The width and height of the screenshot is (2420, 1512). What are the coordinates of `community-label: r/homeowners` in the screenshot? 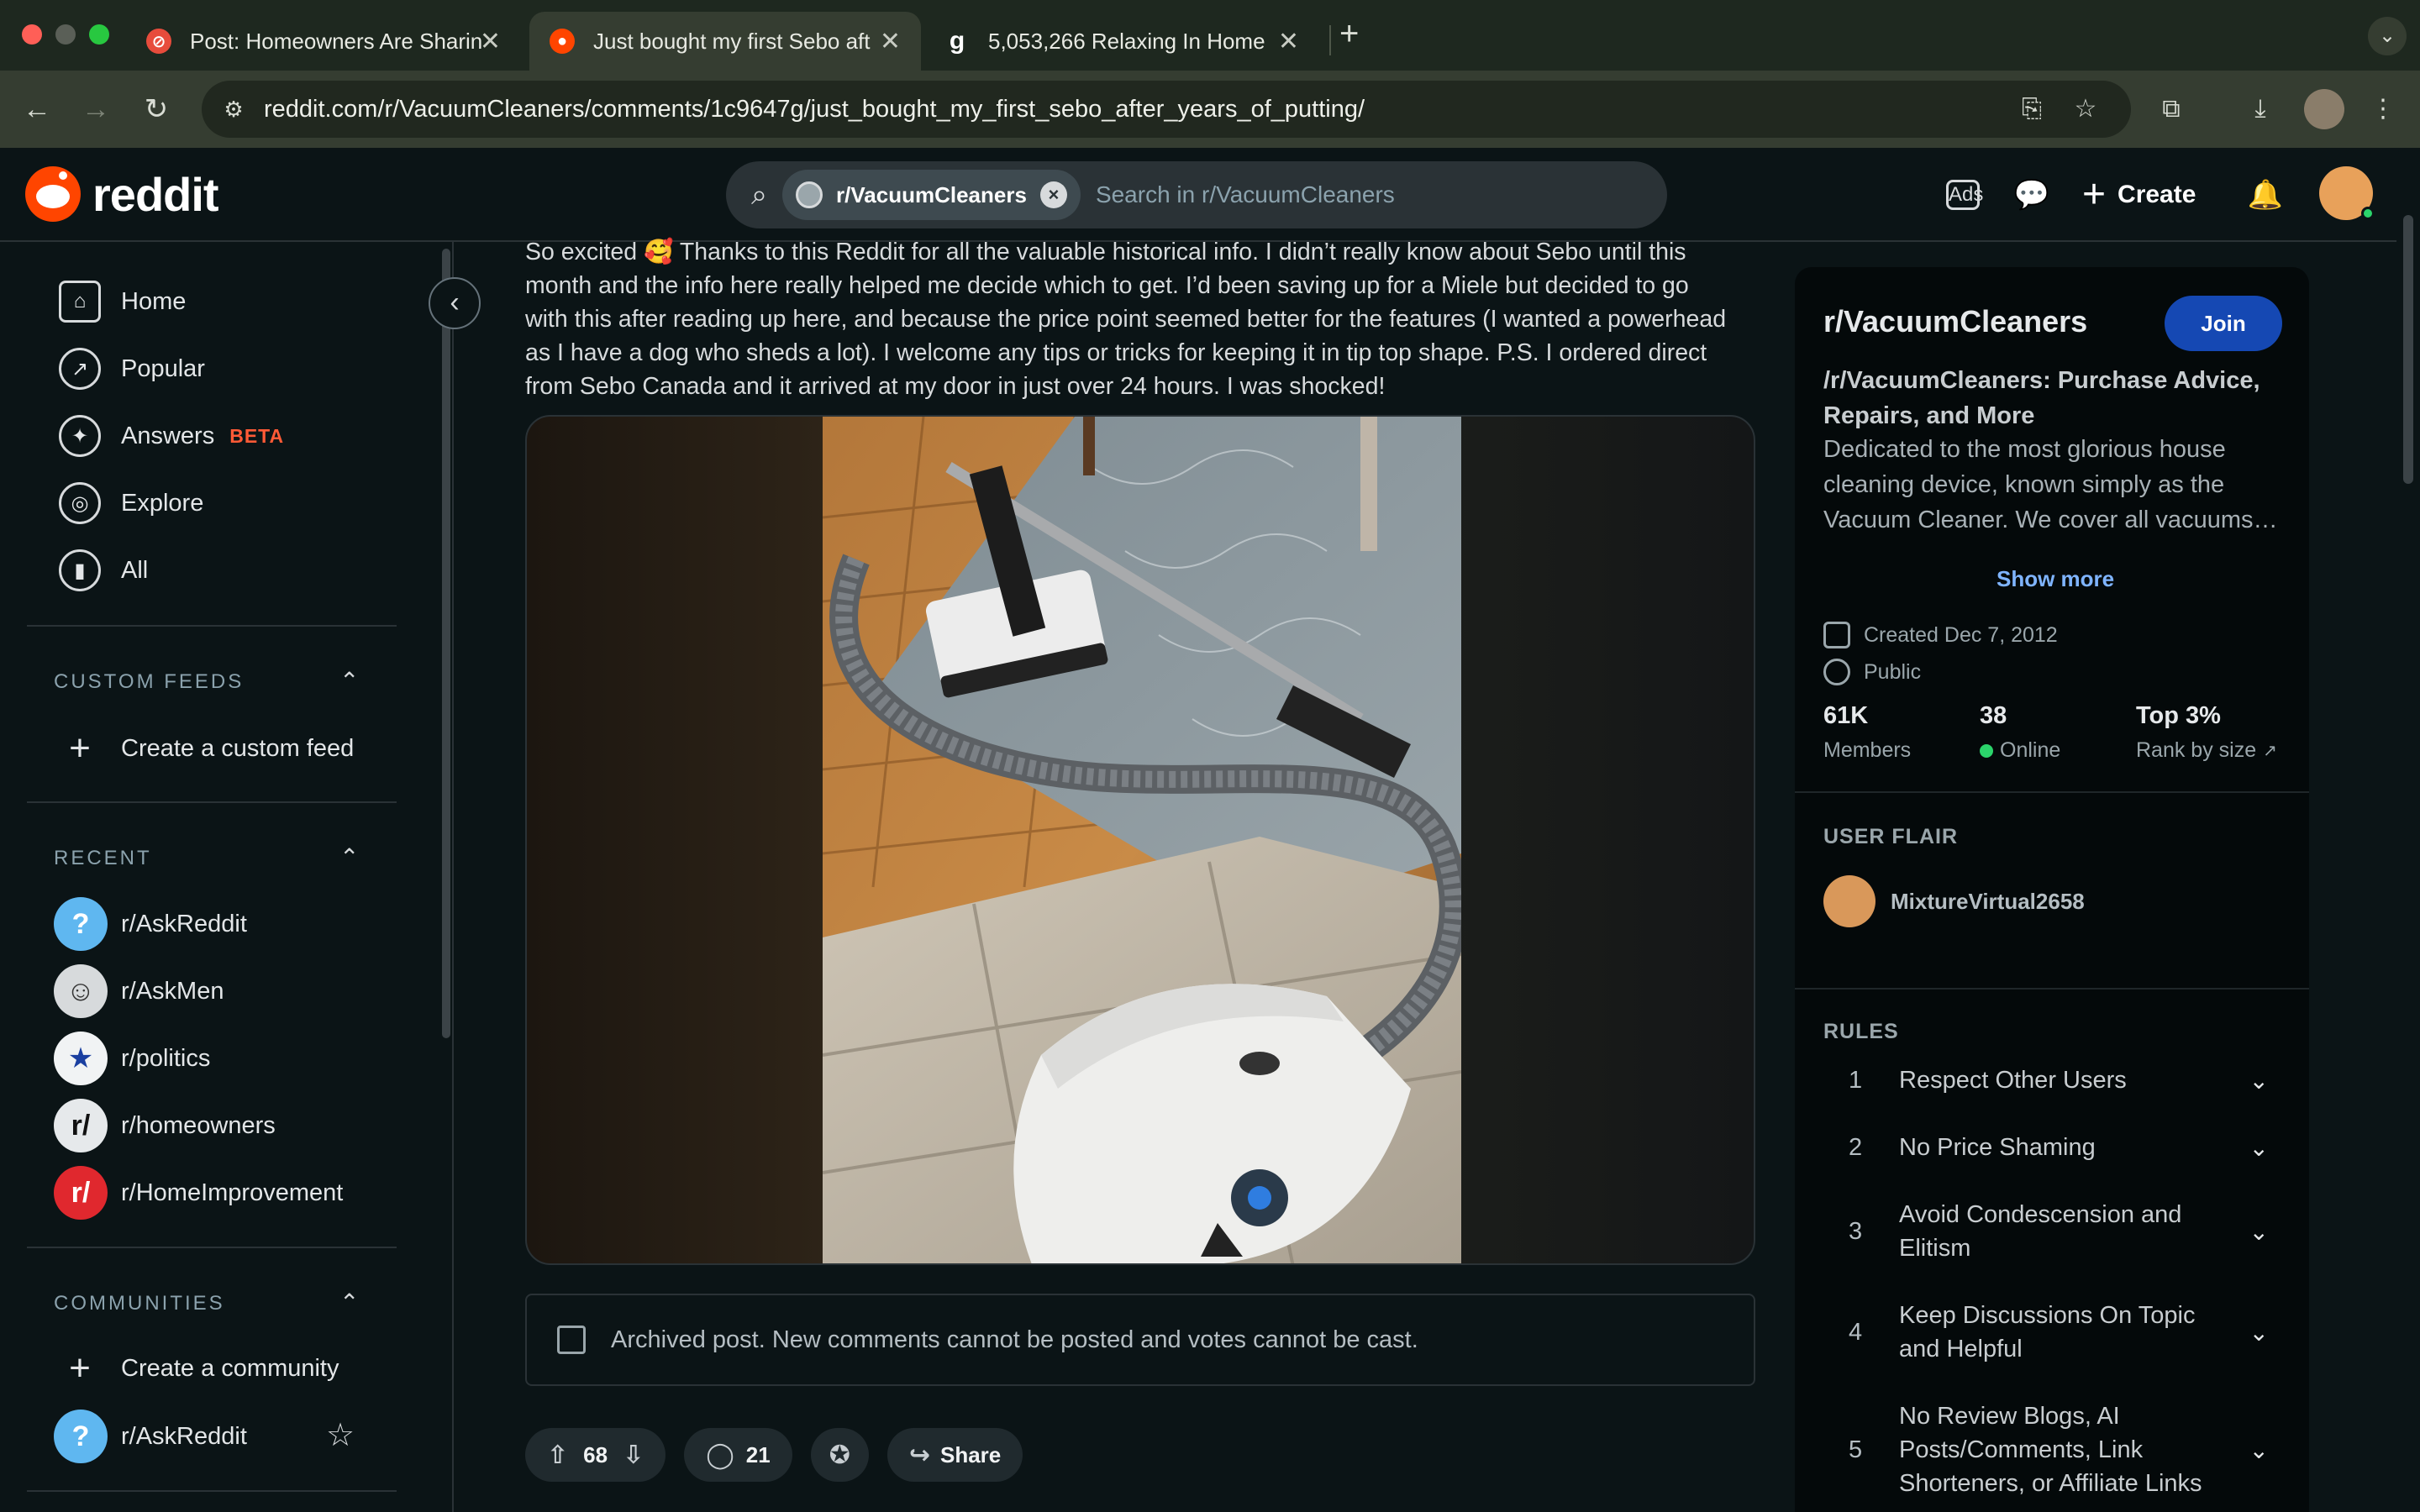 It's located at (199, 1125).